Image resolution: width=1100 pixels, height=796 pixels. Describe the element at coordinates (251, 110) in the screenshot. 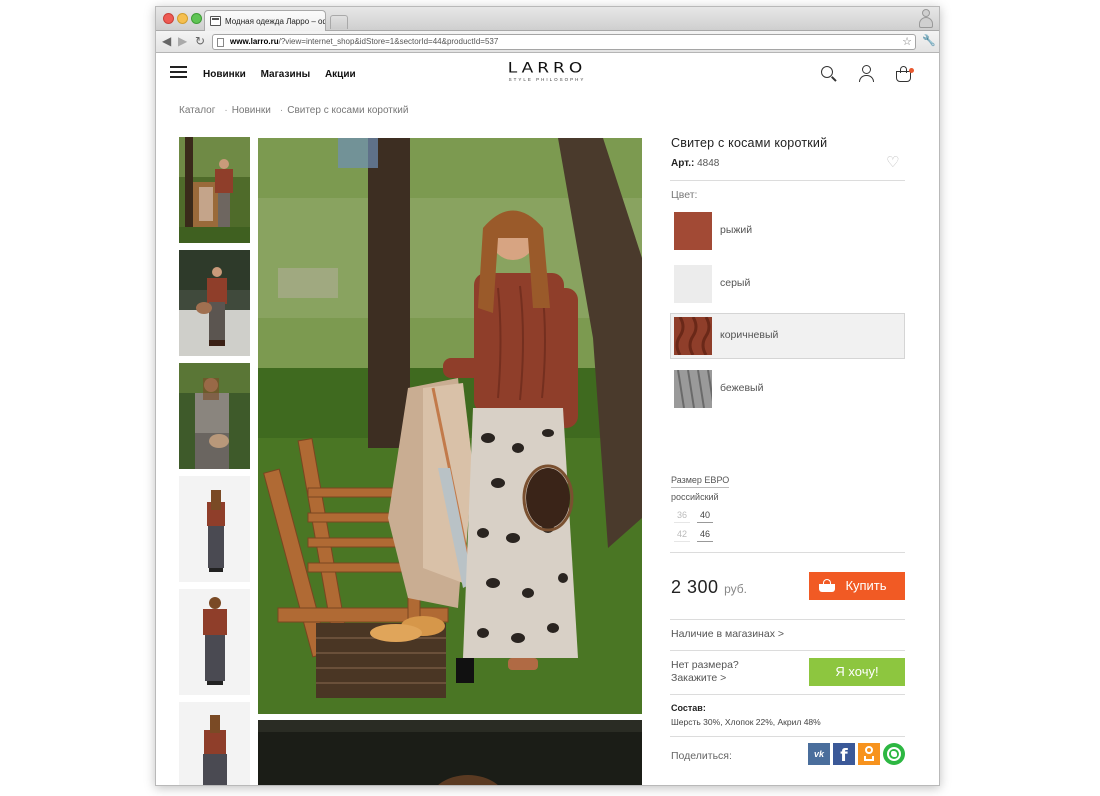

I see `breadcrumb-new: Новинки` at that location.